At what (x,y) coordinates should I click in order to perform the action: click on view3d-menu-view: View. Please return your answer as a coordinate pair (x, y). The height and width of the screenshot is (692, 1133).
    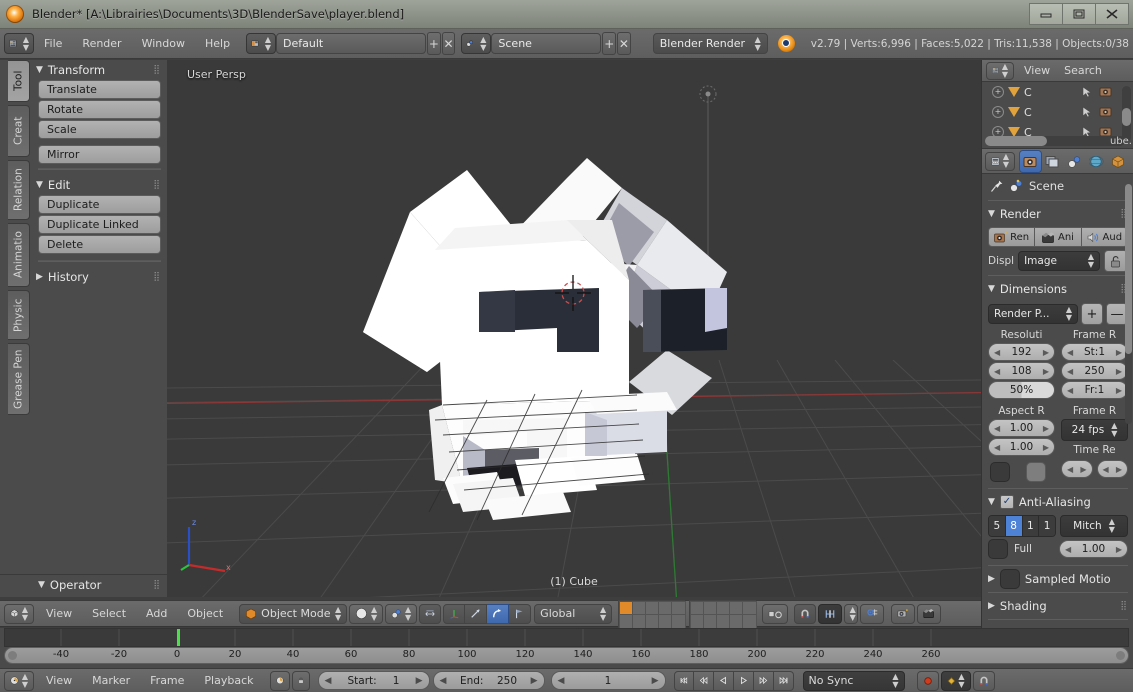
    Looking at the image, I should click on (59, 613).